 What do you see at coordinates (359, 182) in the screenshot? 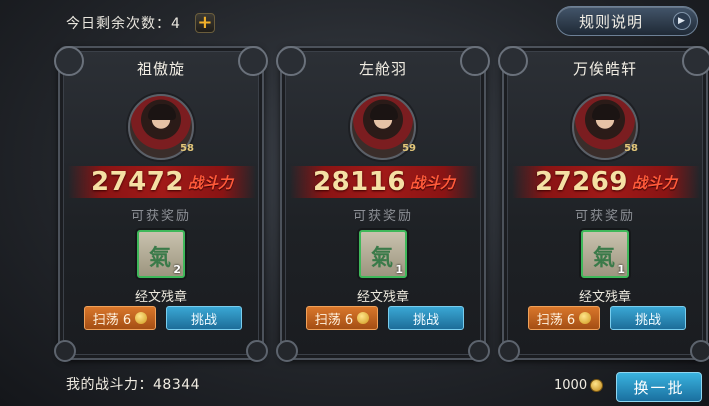
I see `combat-power-value: 28116` at bounding box center [359, 182].